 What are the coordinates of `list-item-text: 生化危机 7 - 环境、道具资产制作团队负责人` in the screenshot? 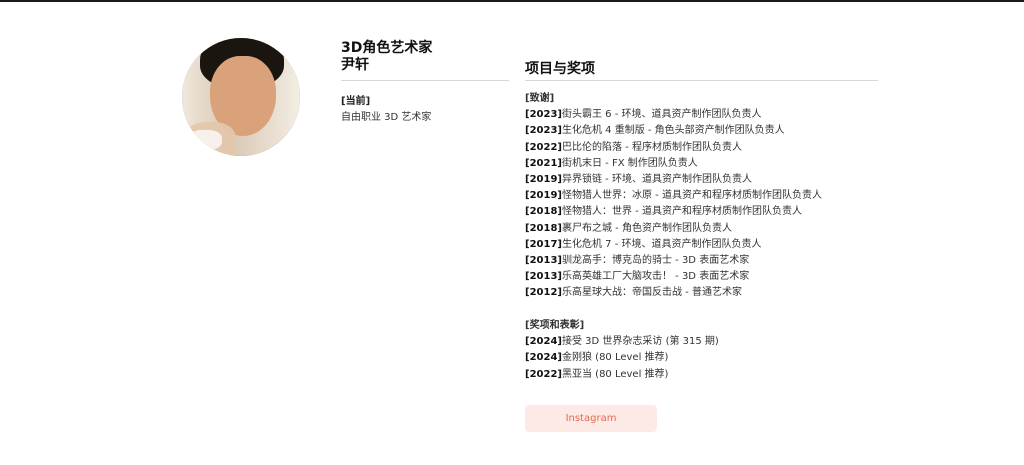 It's located at (661, 244).